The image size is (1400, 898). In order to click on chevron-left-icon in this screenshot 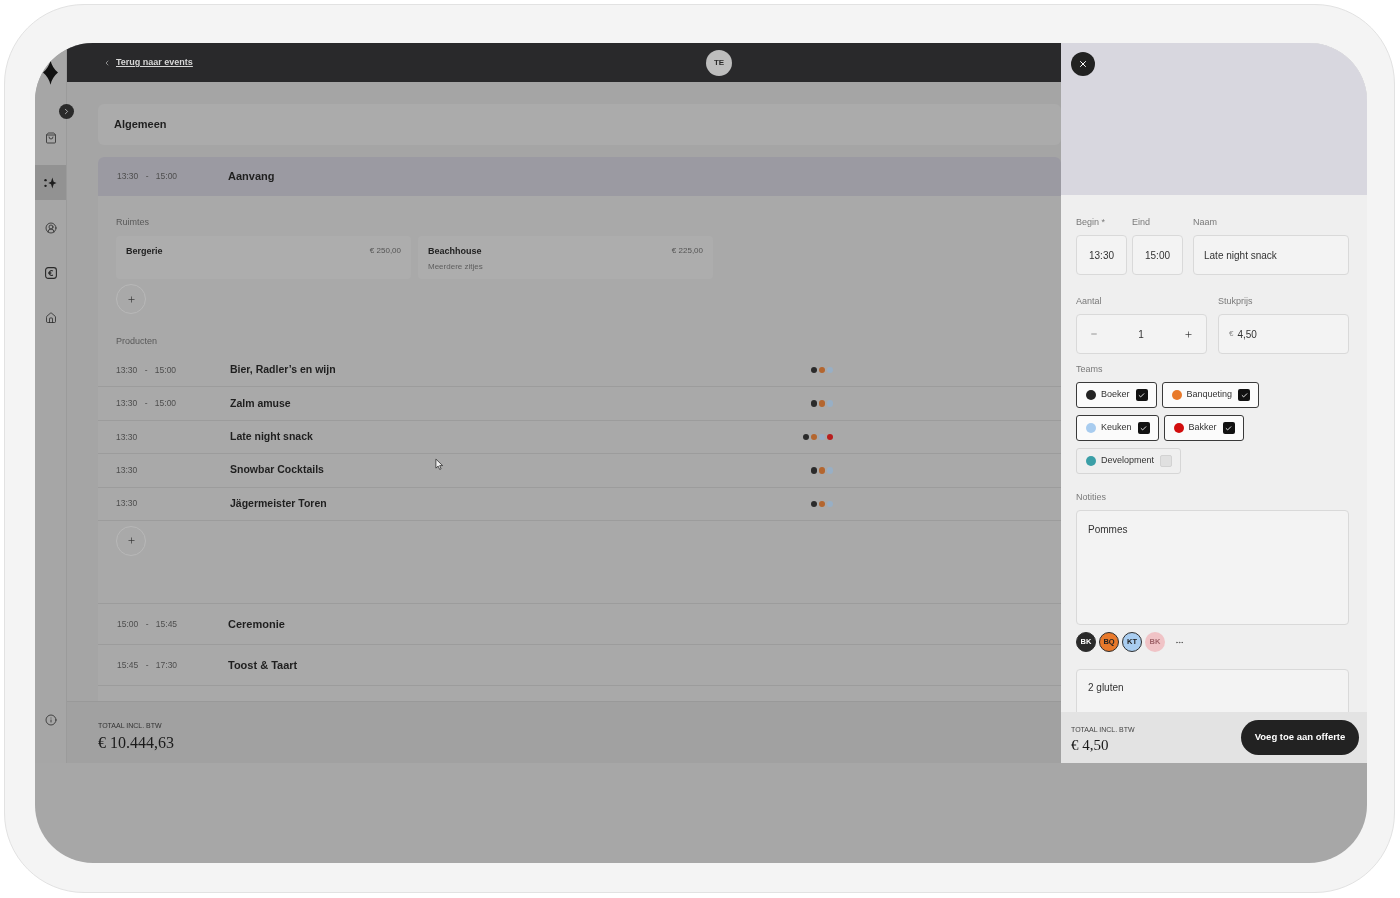, I will do `click(107, 62)`.